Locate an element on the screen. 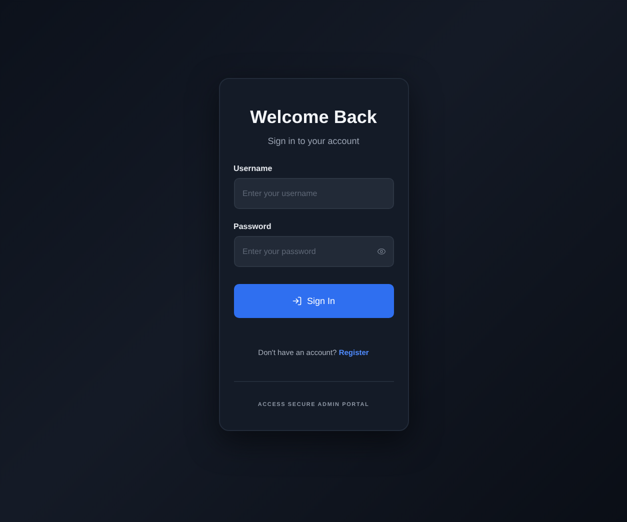 The width and height of the screenshot is (627, 522). username-field: Enter your username is located at coordinates (314, 193).